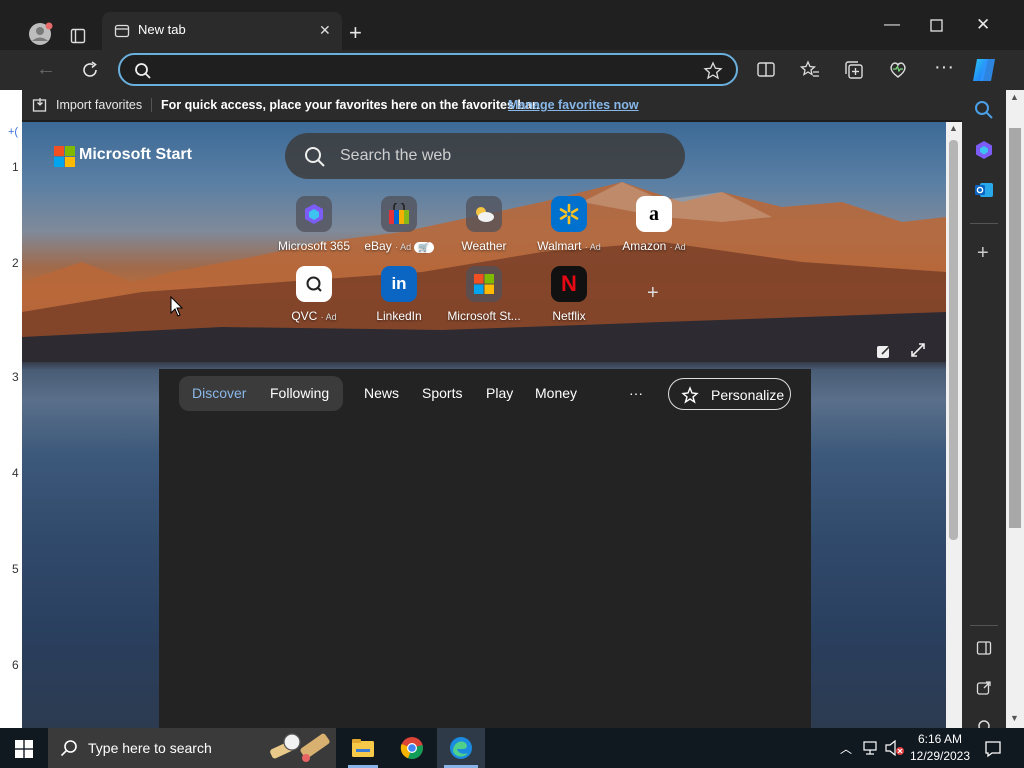 The height and width of the screenshot is (768, 1024). What do you see at coordinates (46, 69) in the screenshot?
I see `back-arrow-icon: ←` at bounding box center [46, 69].